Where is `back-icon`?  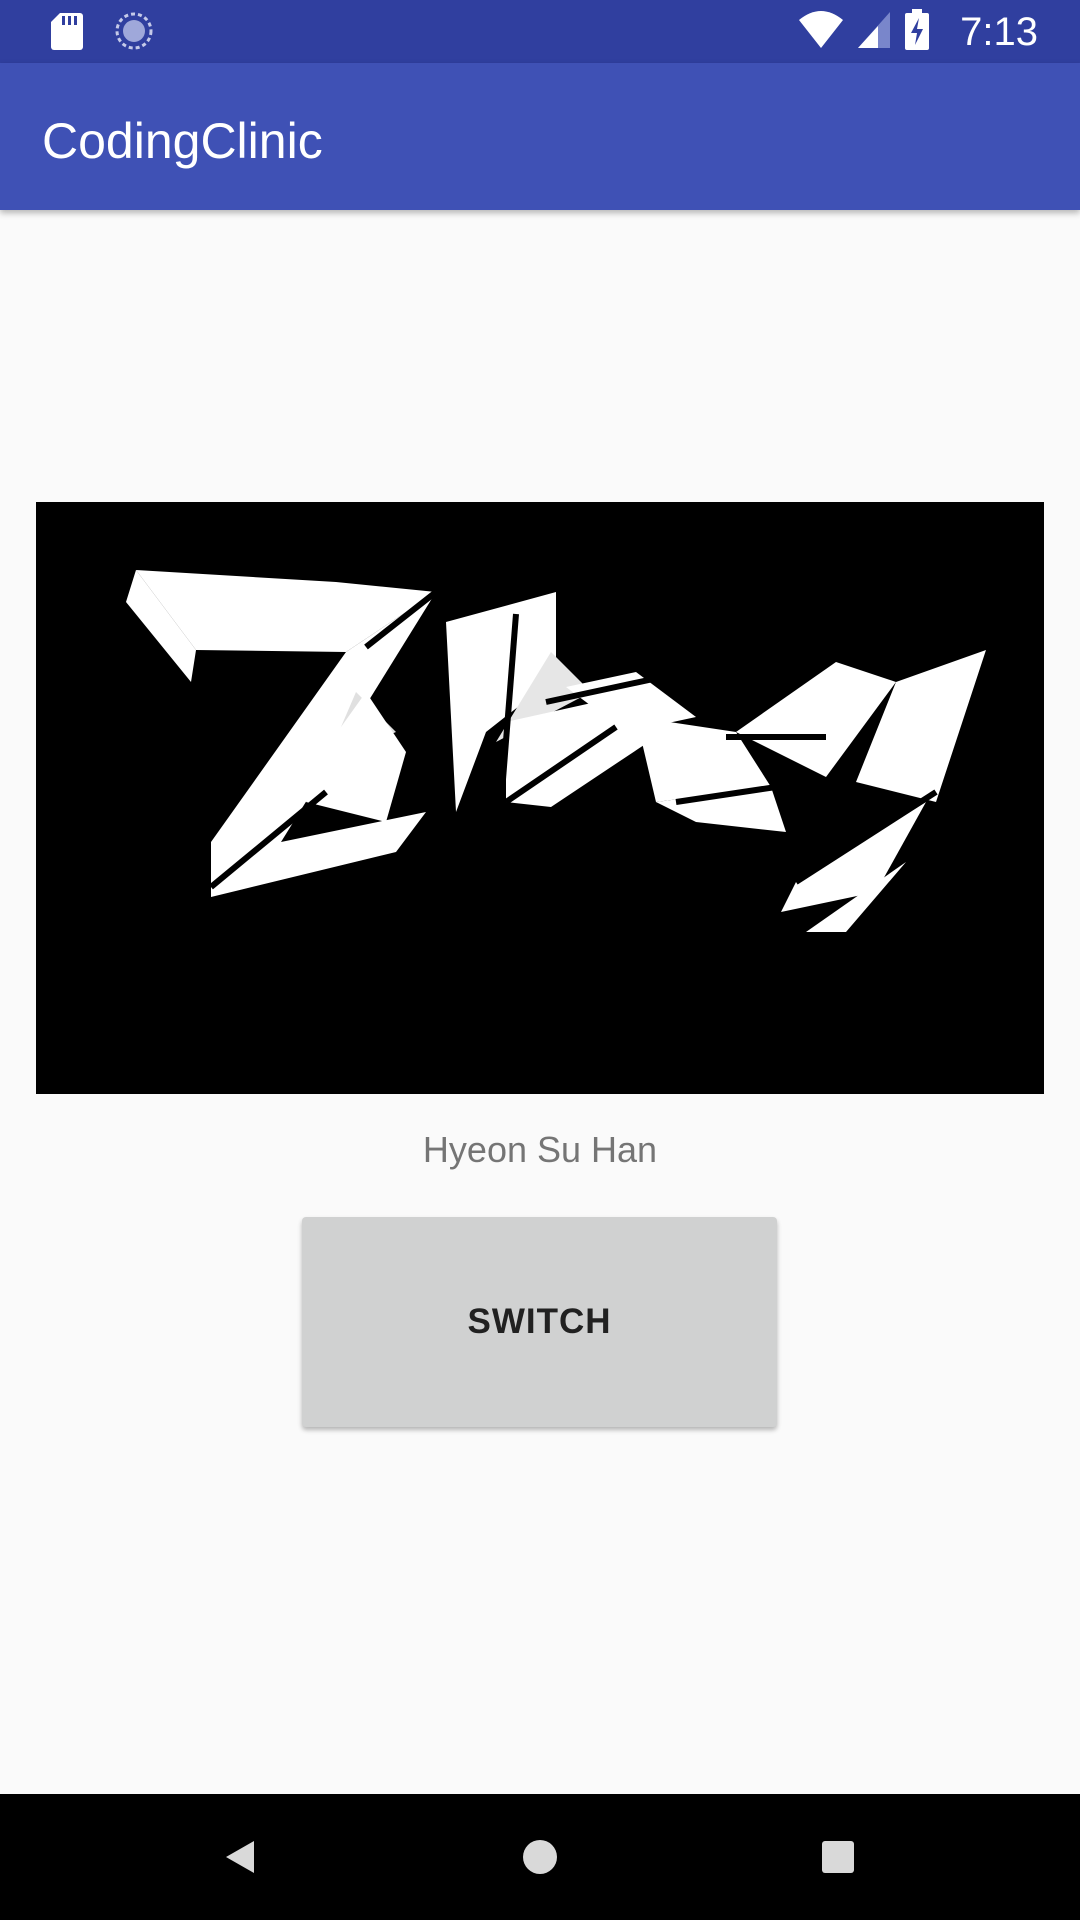
back-icon is located at coordinates (240, 1857).